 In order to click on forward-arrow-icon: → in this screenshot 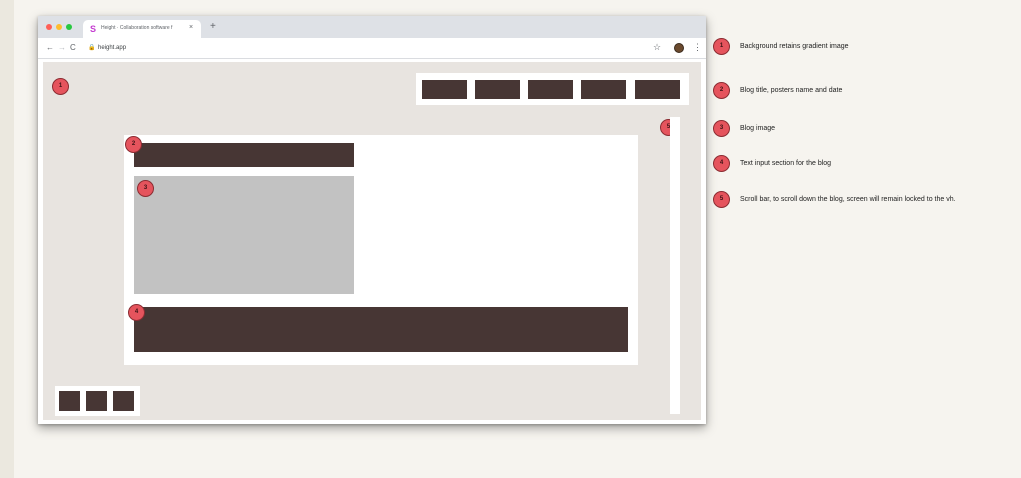, I will do `click(62, 48)`.